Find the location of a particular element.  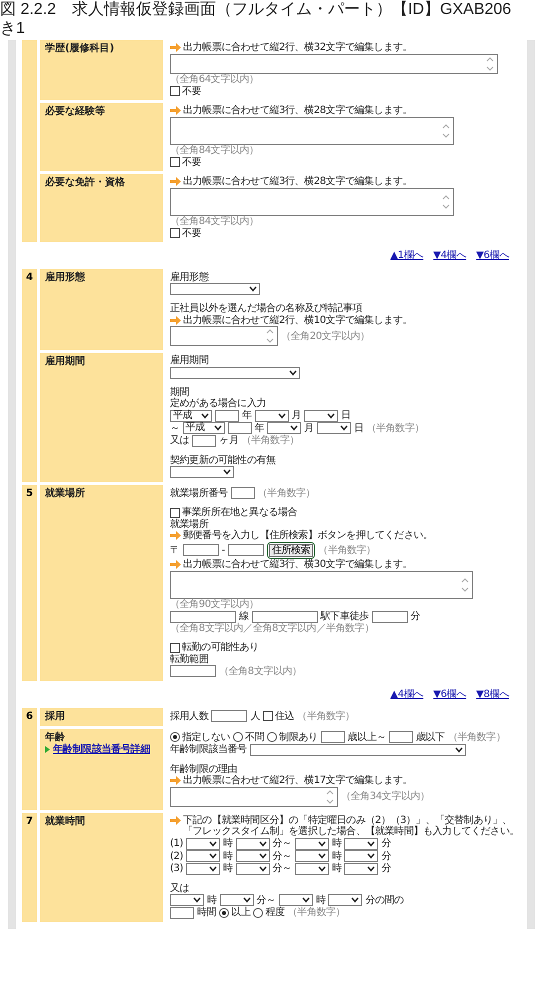

row-label: 必要な免許・資格 is located at coordinates (85, 182).